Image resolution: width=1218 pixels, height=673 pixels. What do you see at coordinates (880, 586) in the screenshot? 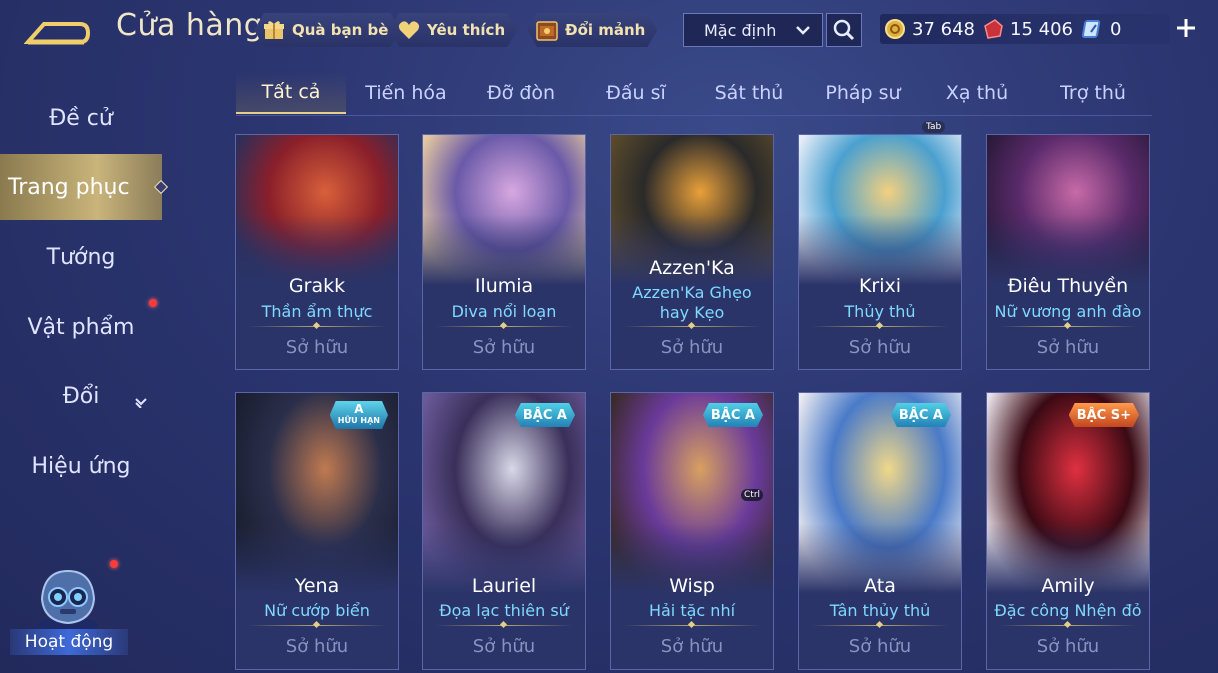
I see `hero-name: Ata` at bounding box center [880, 586].